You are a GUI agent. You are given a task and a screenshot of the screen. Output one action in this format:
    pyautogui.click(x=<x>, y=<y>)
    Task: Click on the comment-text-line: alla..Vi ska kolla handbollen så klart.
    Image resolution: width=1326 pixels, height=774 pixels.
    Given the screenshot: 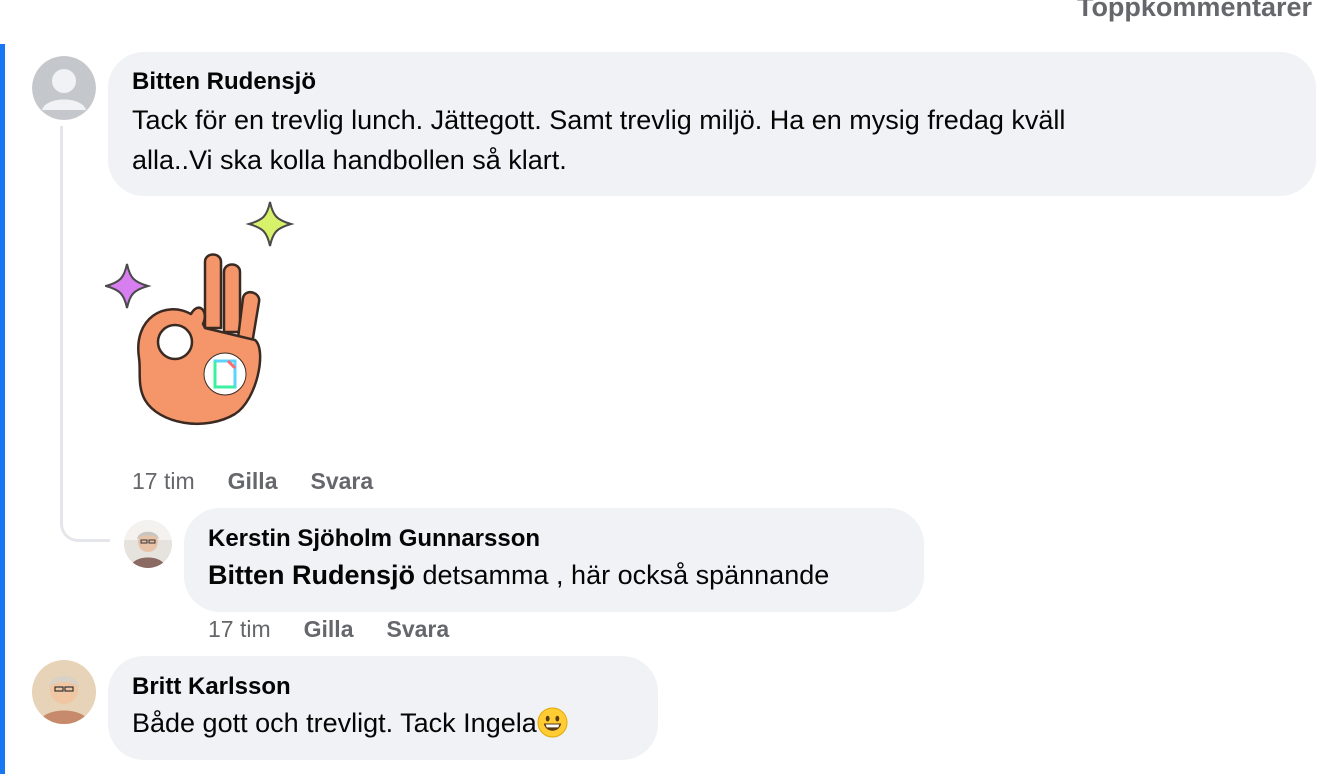 What is the action you would take?
    pyautogui.click(x=349, y=160)
    